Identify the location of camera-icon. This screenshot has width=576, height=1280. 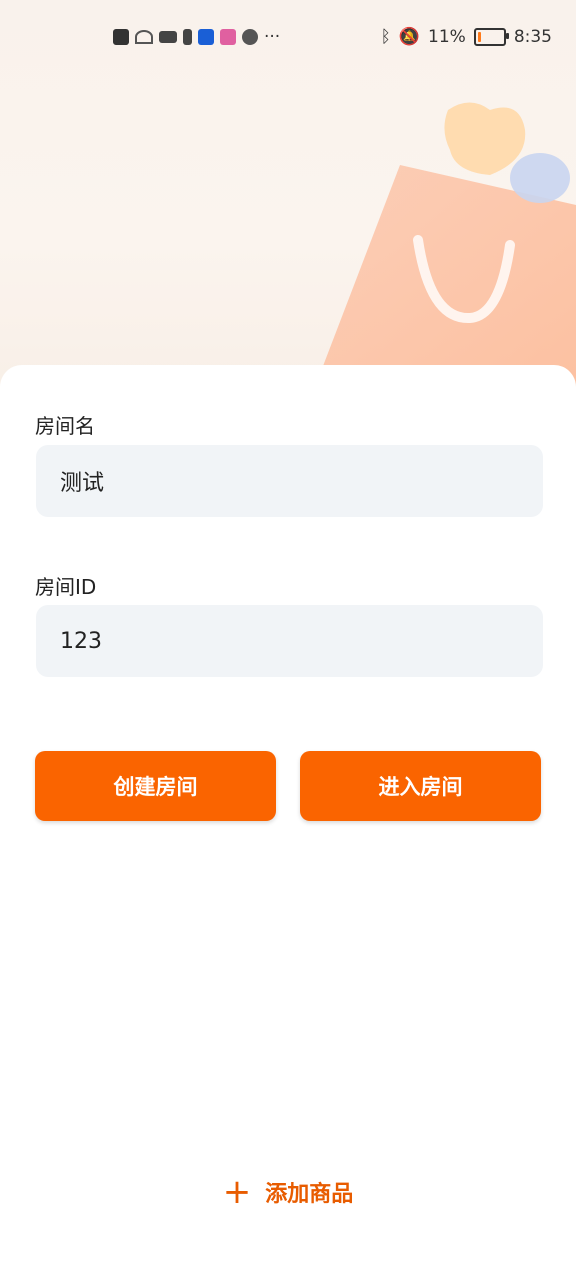
(168, 37).